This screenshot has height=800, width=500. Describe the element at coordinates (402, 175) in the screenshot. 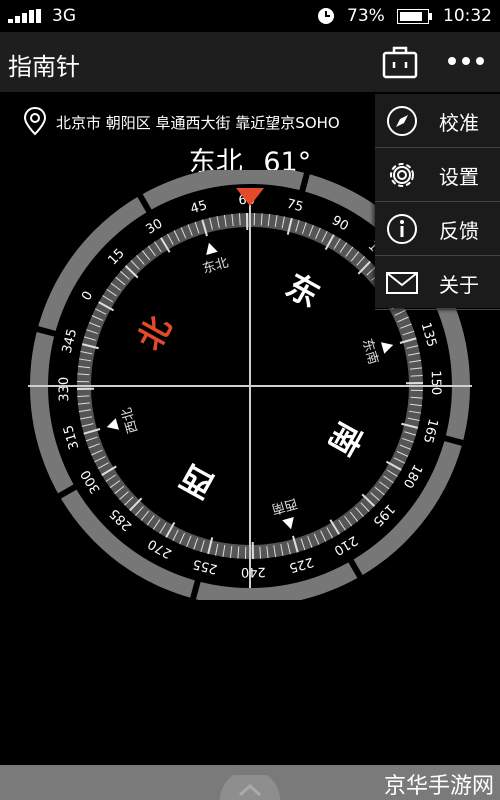

I see `settings-gear-icon` at that location.